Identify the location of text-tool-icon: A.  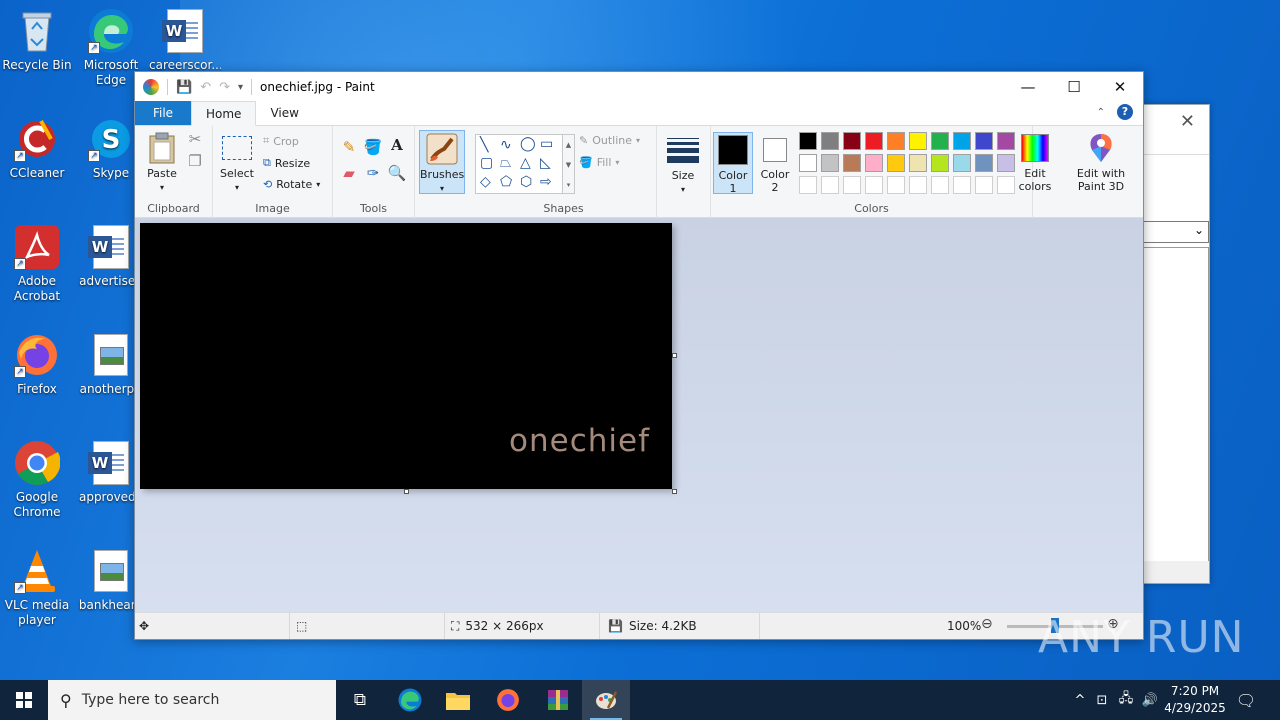
(397, 145).